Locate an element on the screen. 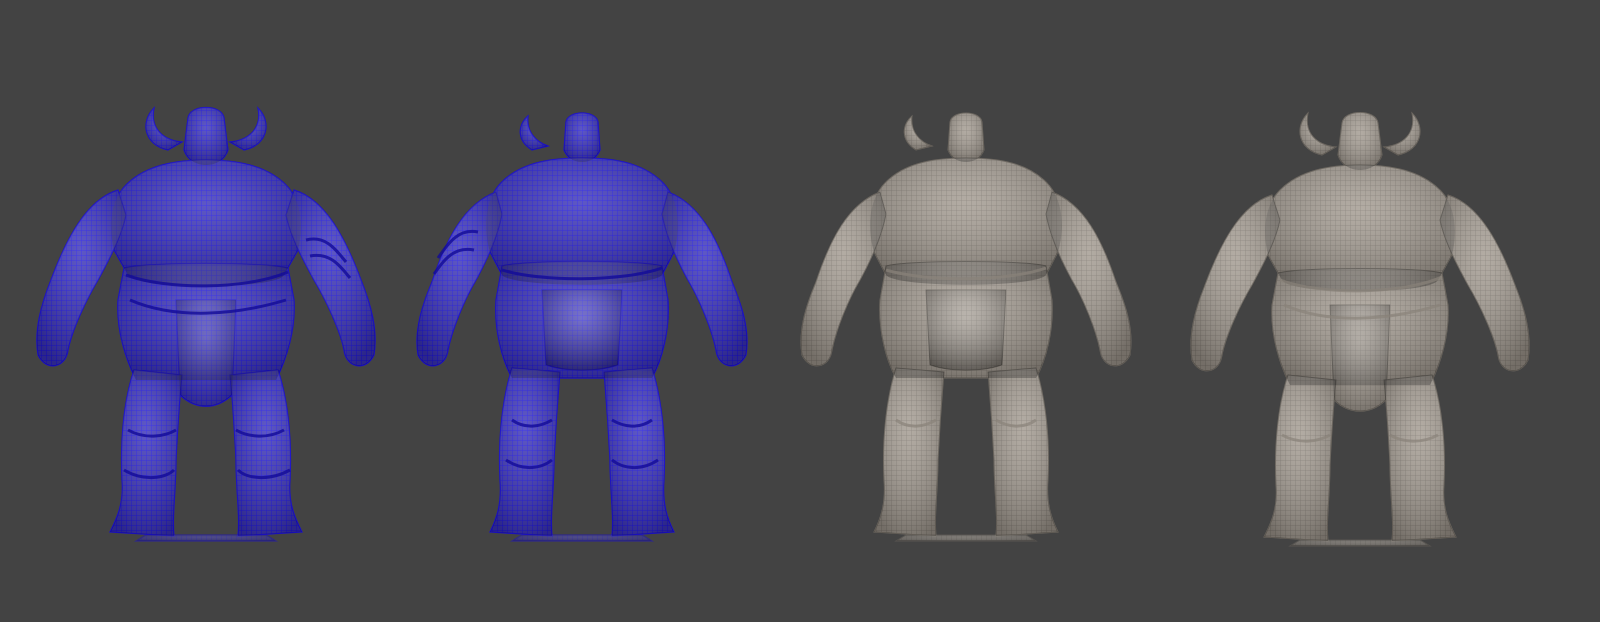 The image size is (1600, 622). ogre-front-clay-model is located at coordinates (1360, 329).